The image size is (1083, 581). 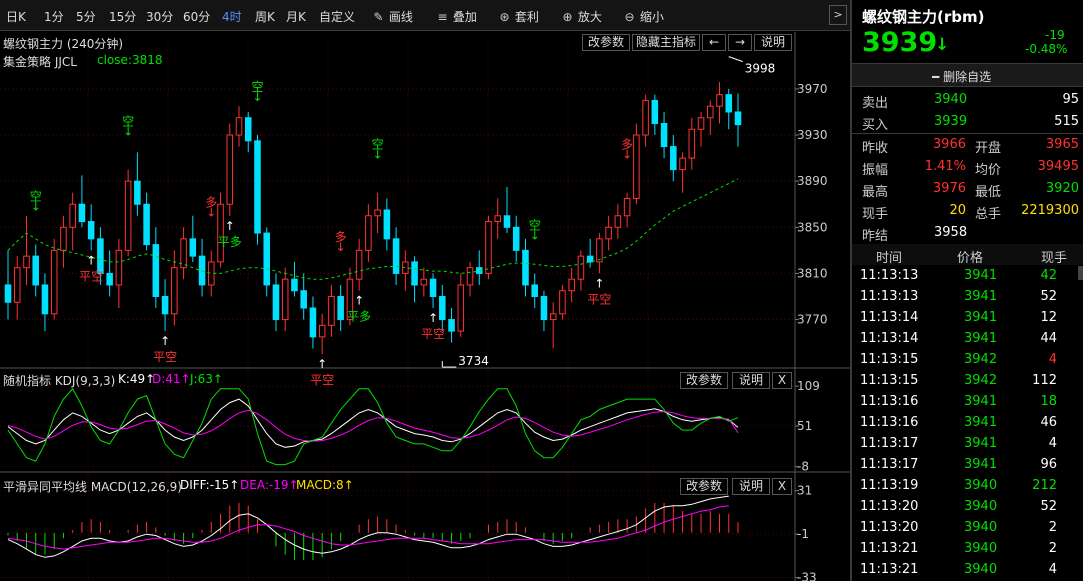 What do you see at coordinates (581, 16) in the screenshot?
I see `zoom-in-button: ⊕ 放大` at bounding box center [581, 16].